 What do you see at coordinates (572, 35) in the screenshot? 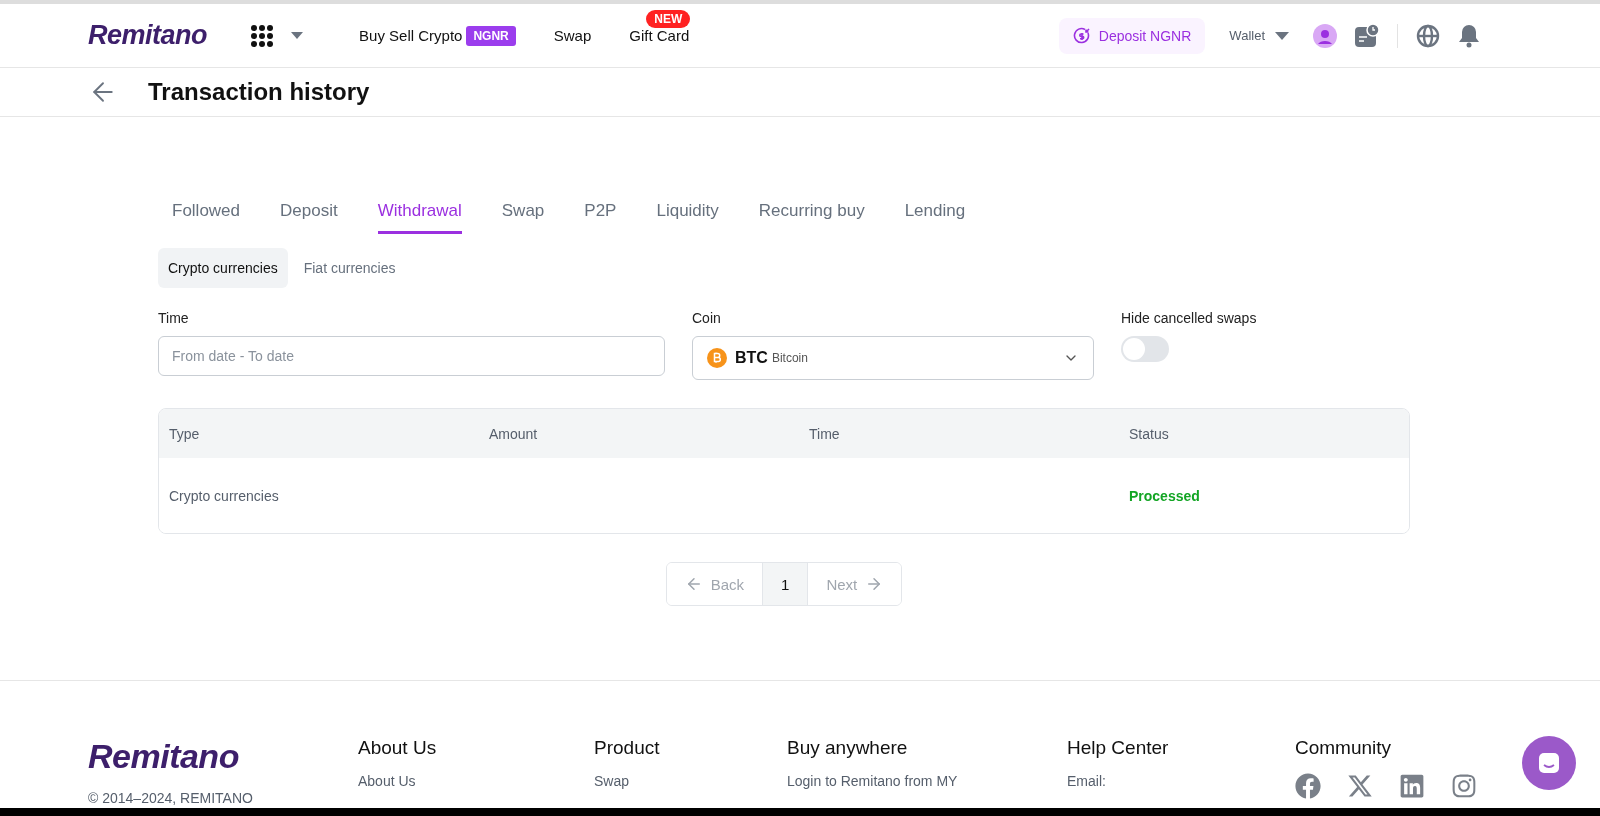
I see `nav-link: Swap` at bounding box center [572, 35].